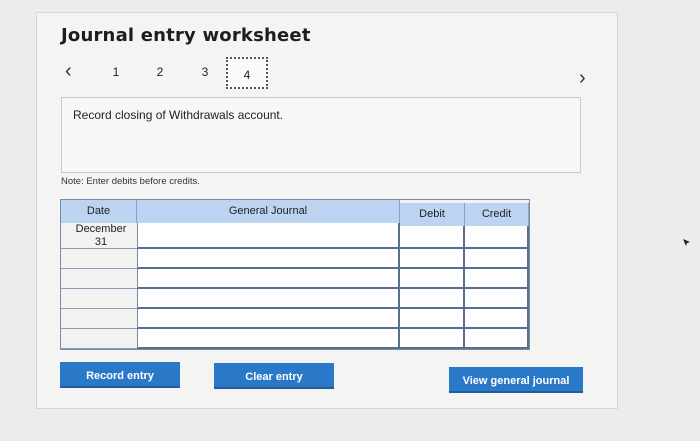  What do you see at coordinates (247, 73) in the screenshot?
I see `step-4-active: 4` at bounding box center [247, 73].